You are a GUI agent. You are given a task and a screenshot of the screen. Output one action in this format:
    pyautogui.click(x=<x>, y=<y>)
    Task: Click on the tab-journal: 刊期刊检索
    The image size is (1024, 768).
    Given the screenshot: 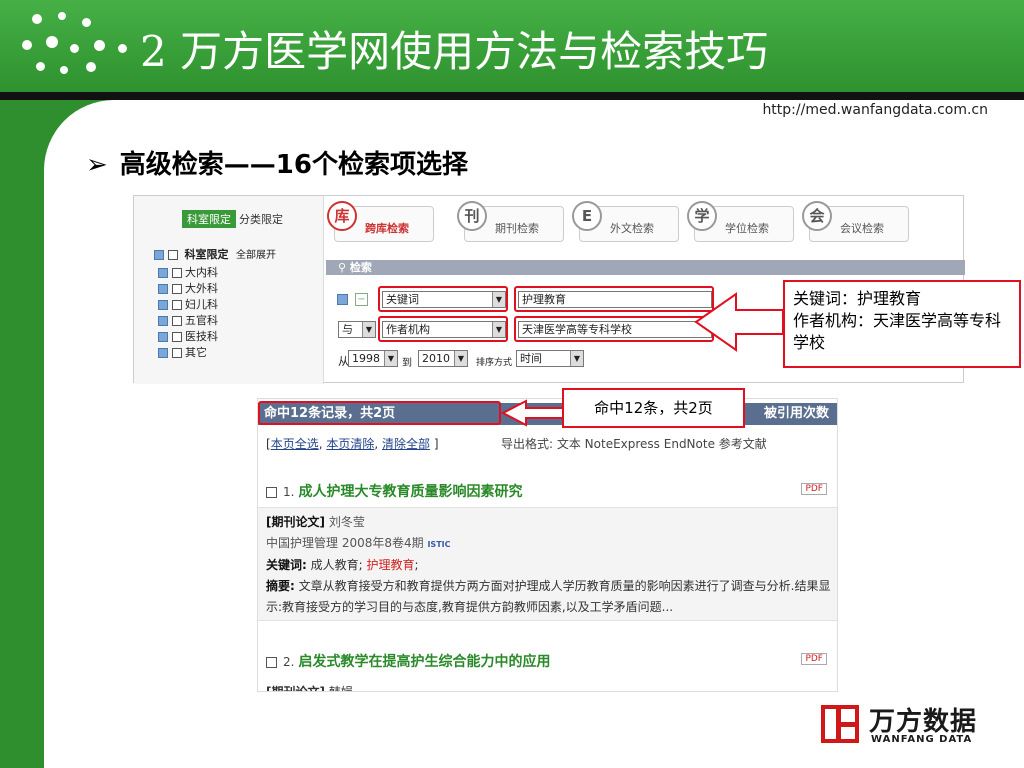 What is the action you would take?
    pyautogui.click(x=510, y=221)
    